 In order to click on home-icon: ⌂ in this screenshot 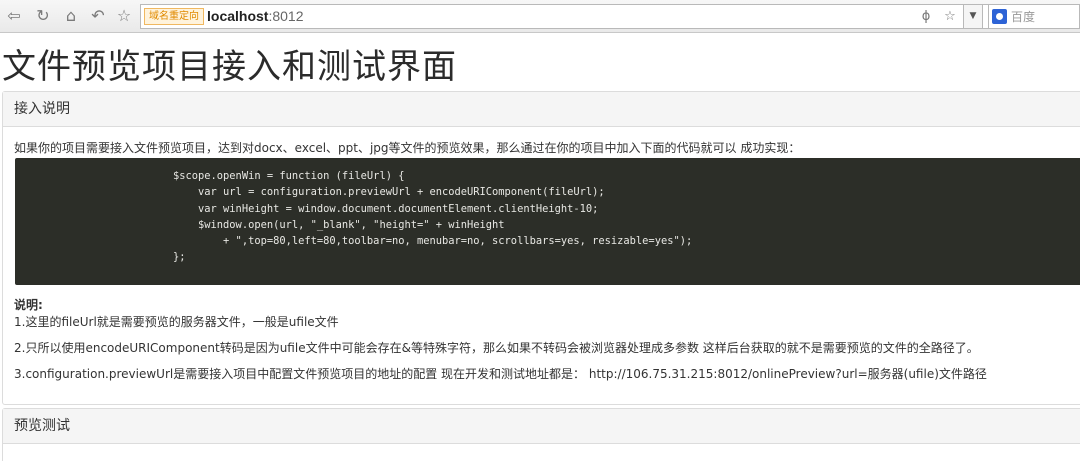, I will do `click(71, 16)`.